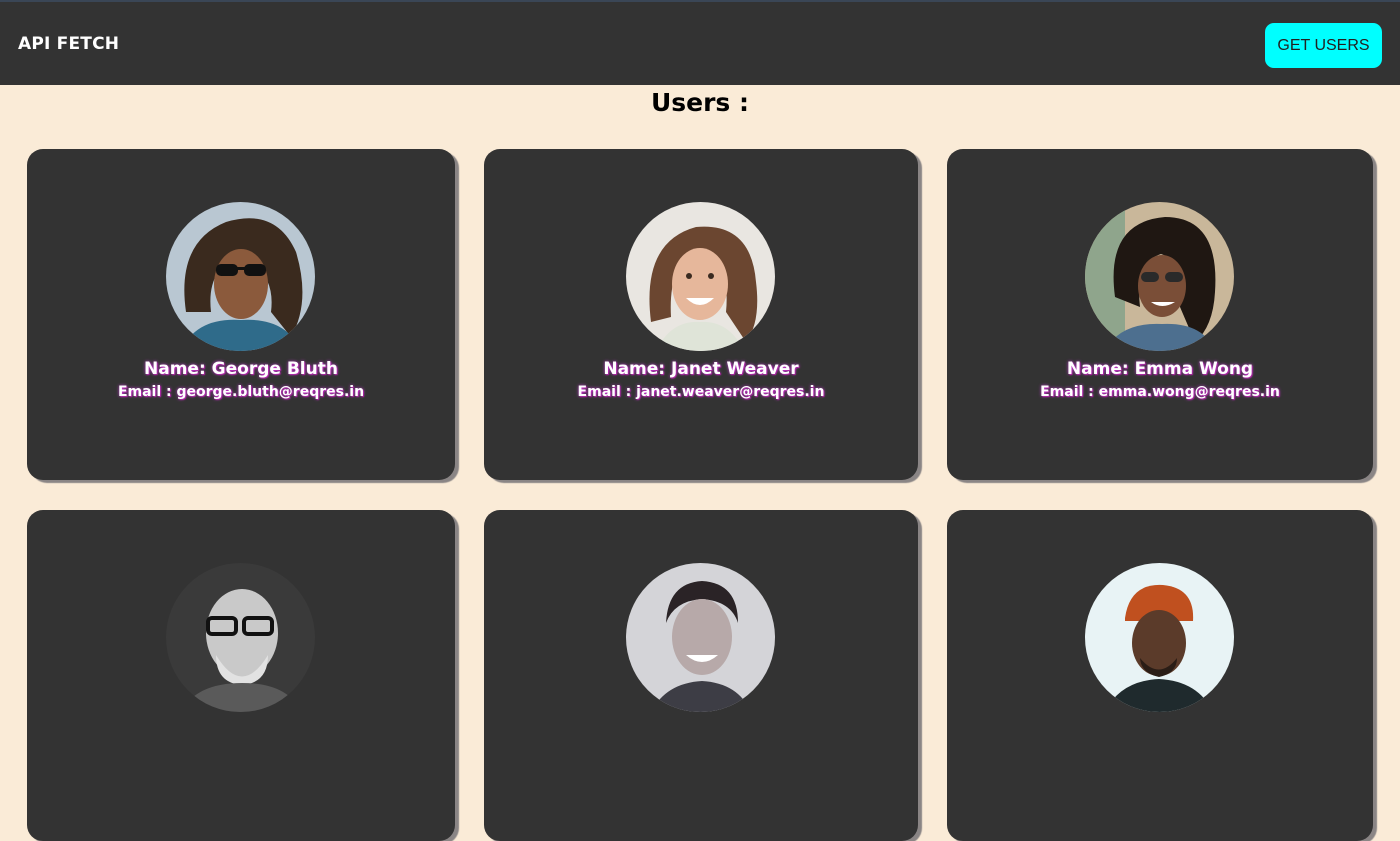 The height and width of the screenshot is (841, 1400). What do you see at coordinates (1160, 369) in the screenshot?
I see `user-name: Name: Emma Wong` at bounding box center [1160, 369].